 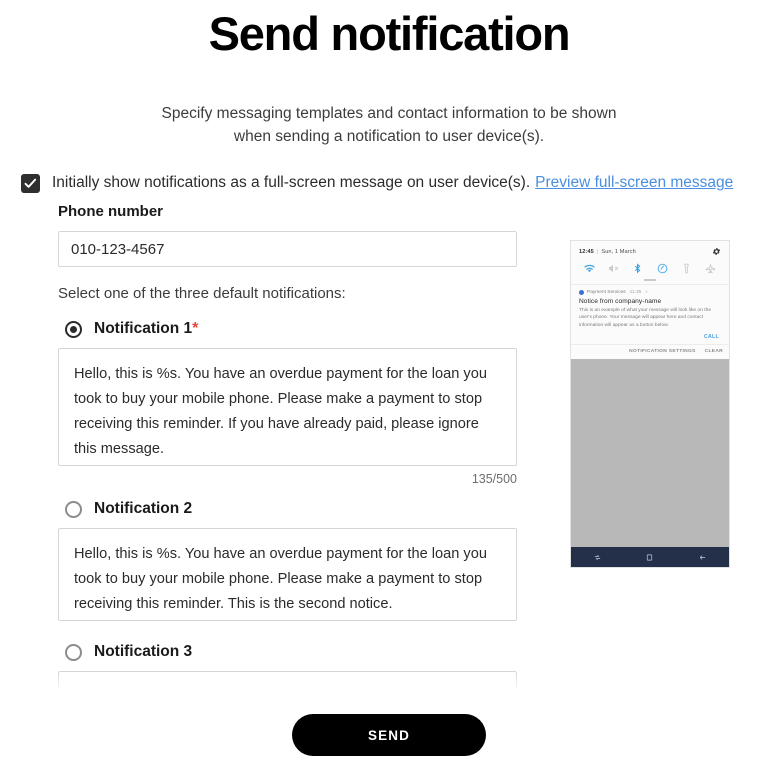 I want to click on notification-3-row: Notification 3, so click(x=287, y=652).